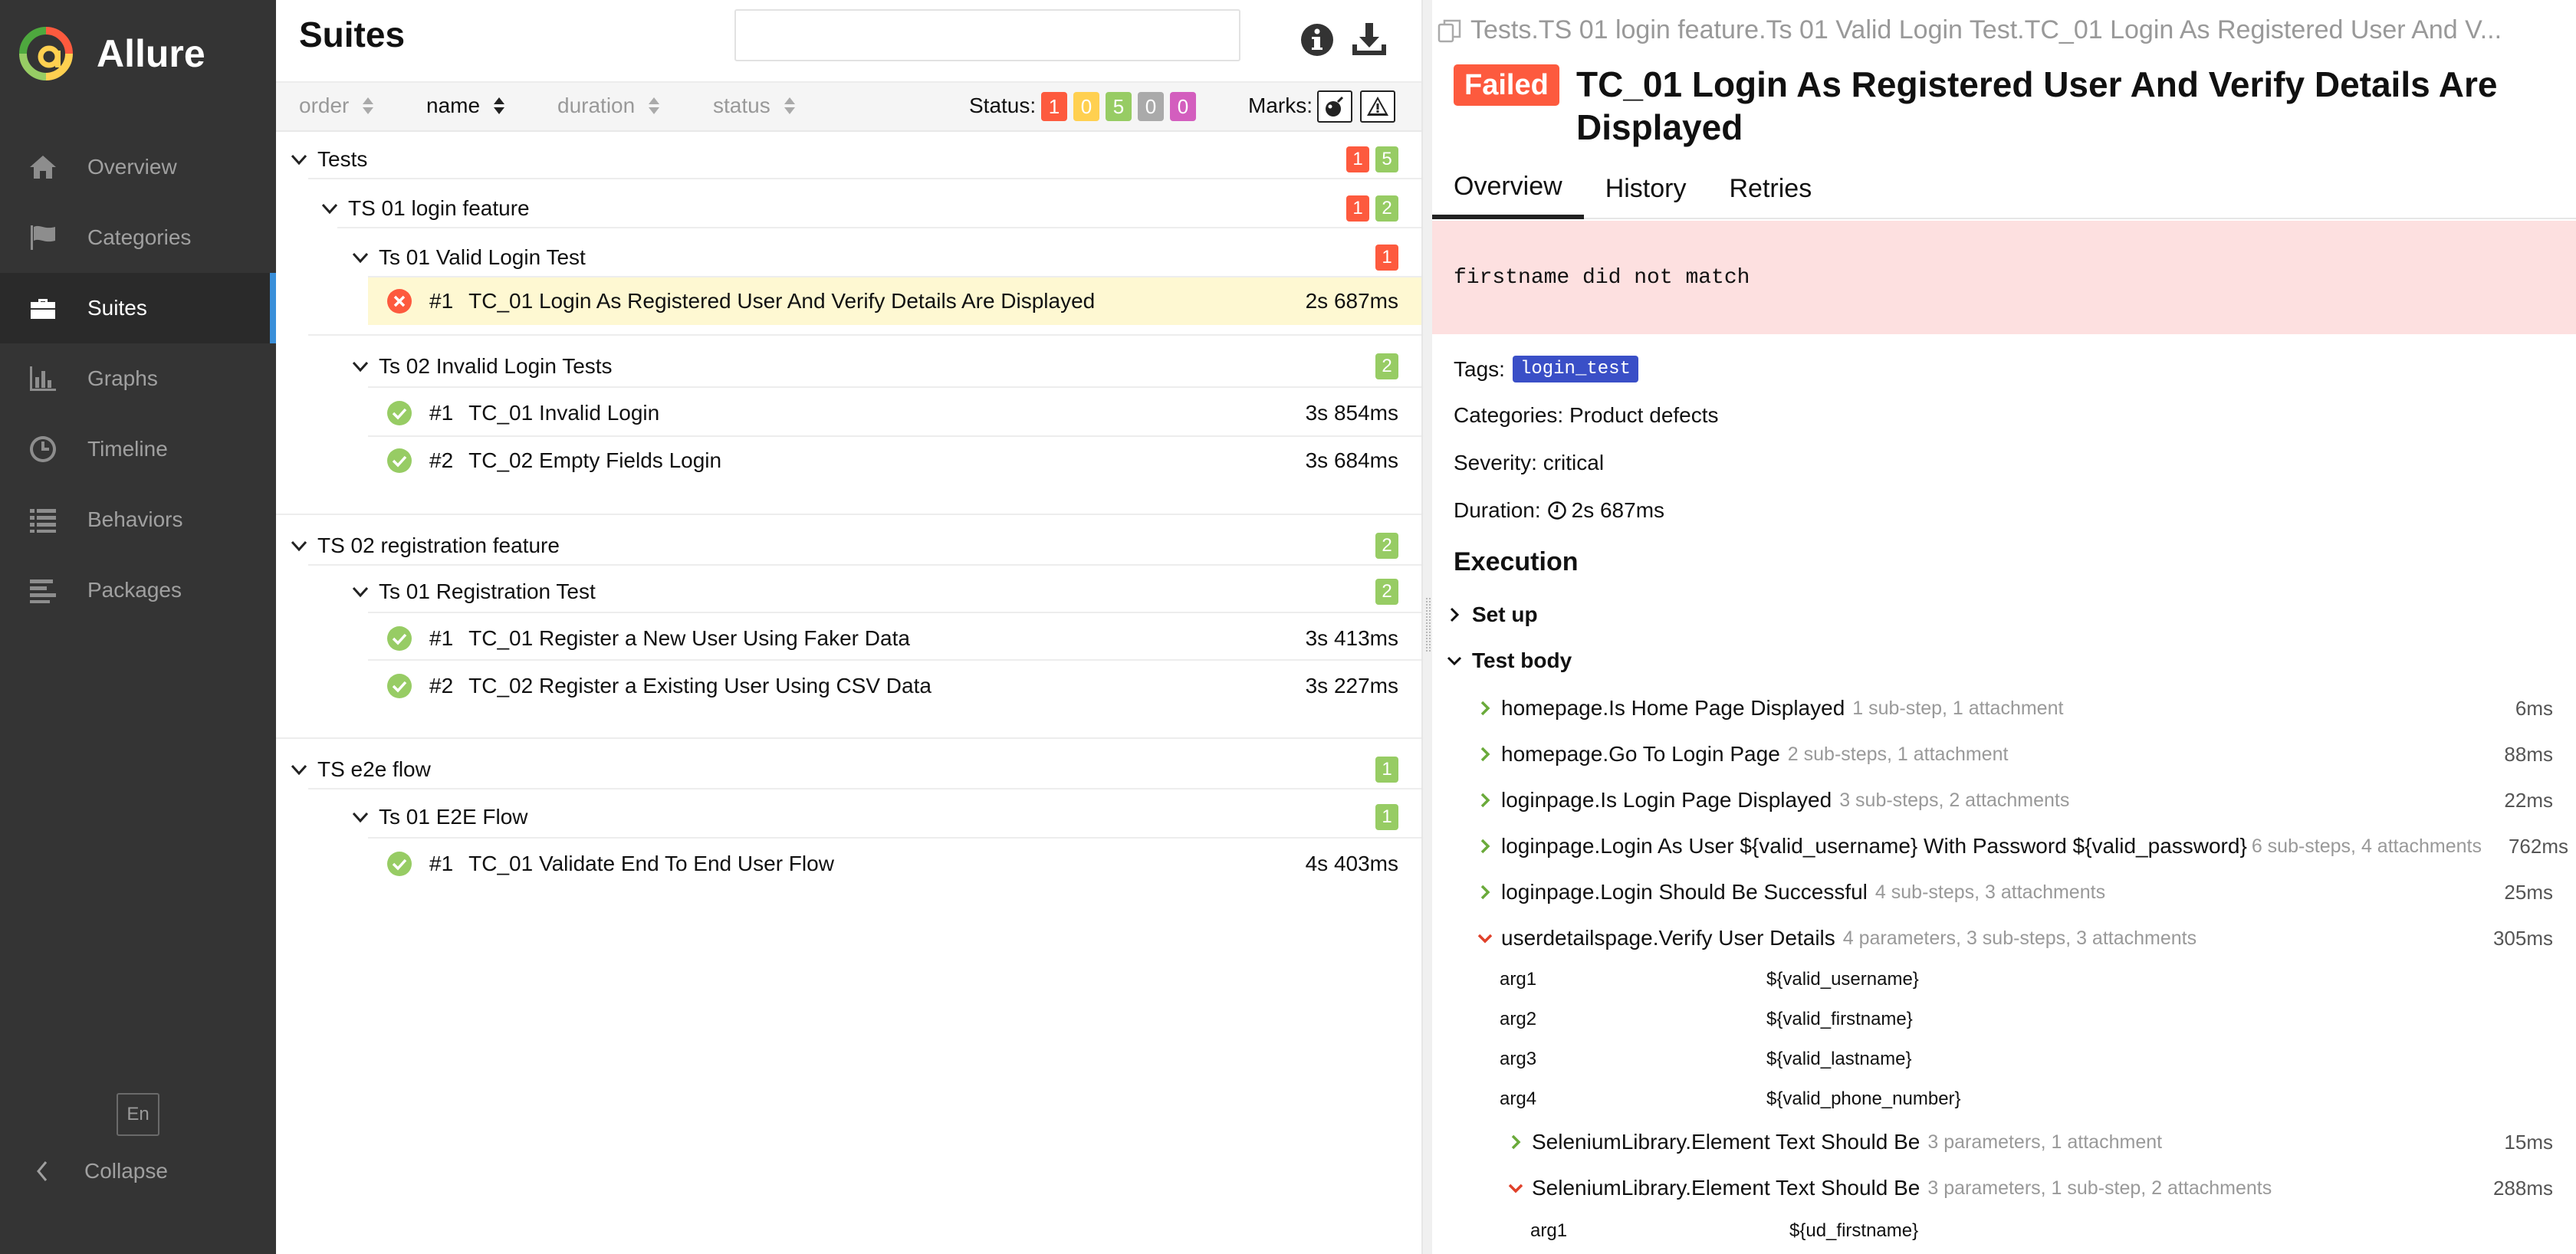 The width and height of the screenshot is (2576, 1254). Describe the element at coordinates (1351, 686) in the screenshot. I see `test-duration: 3s 227ms` at that location.